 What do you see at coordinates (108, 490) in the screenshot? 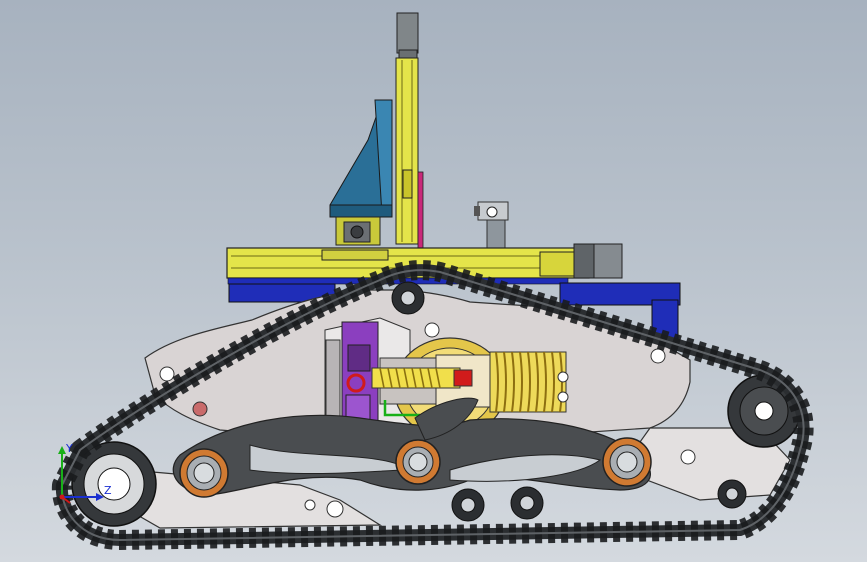
I see `triad-z-label: Z` at bounding box center [108, 490].